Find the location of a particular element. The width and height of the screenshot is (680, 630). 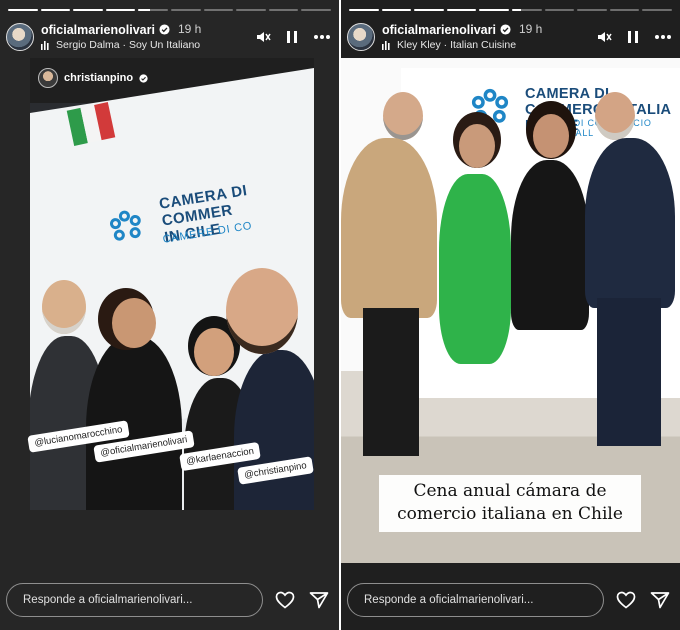

reshare-avatar is located at coordinates (48, 78).